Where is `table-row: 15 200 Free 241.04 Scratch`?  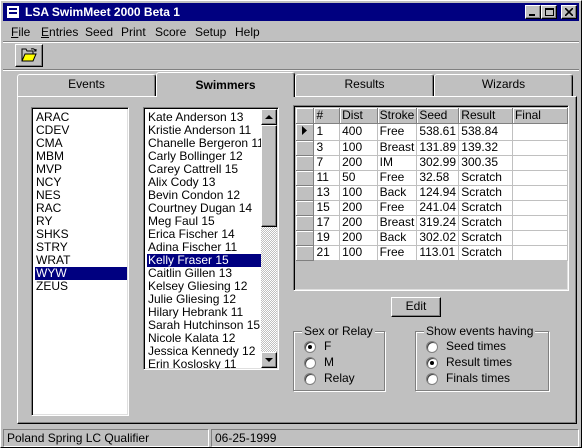
table-row: 15 200 Free 241.04 Scratch is located at coordinates (432, 208).